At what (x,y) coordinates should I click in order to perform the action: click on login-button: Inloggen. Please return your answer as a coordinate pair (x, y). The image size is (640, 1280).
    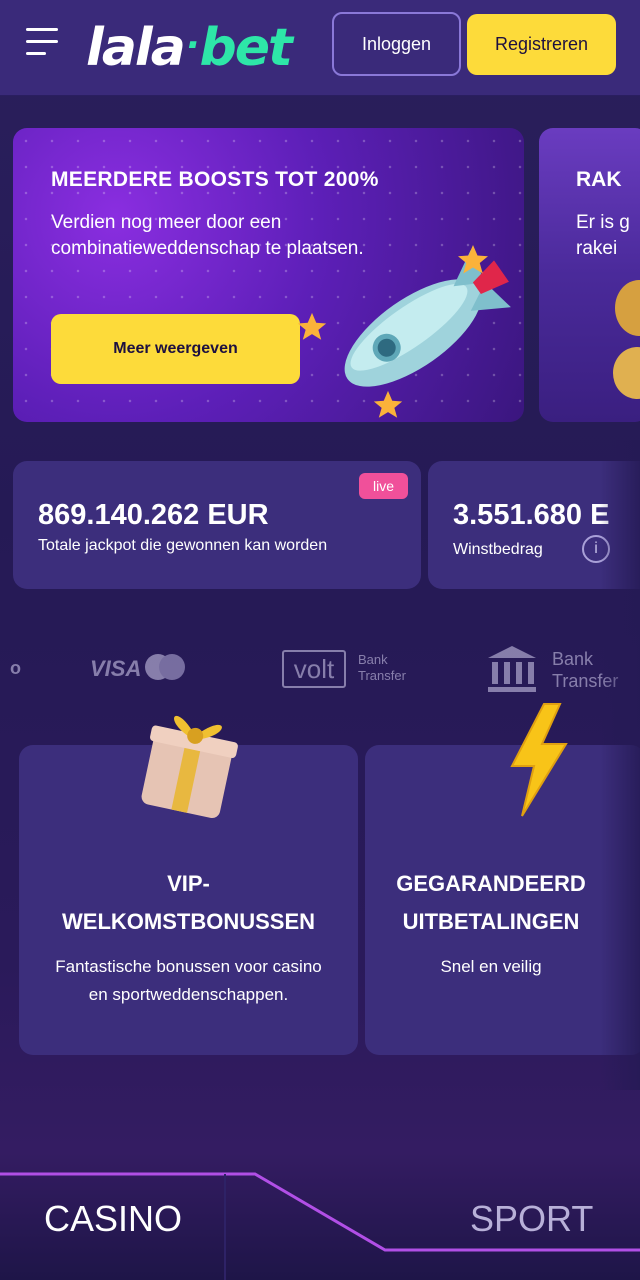
    Looking at the image, I should click on (396, 44).